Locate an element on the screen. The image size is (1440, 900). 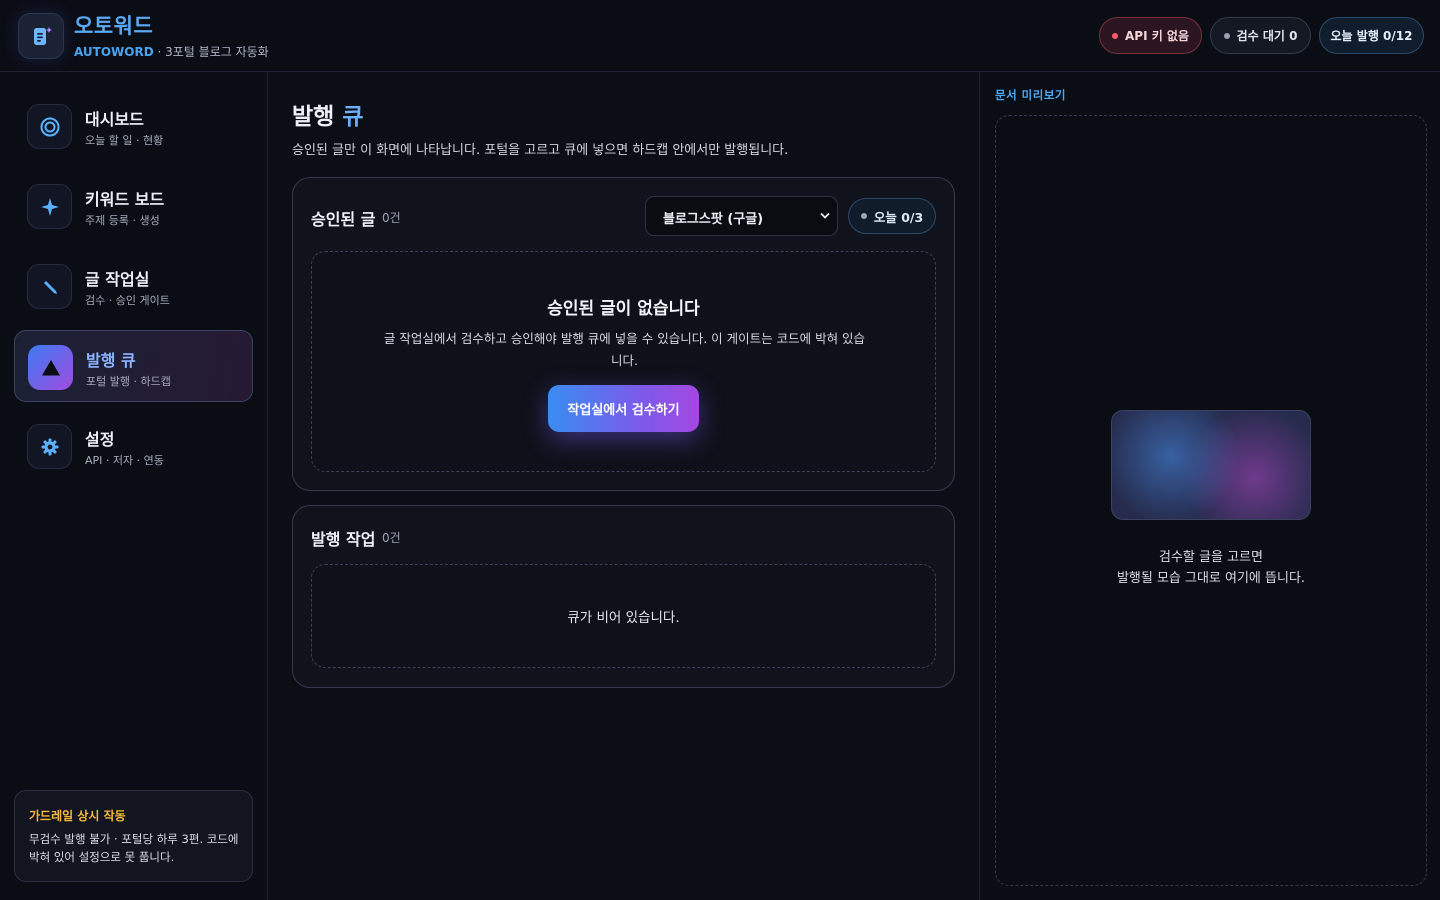
sidebar-item-title: 설정 is located at coordinates (100, 439).